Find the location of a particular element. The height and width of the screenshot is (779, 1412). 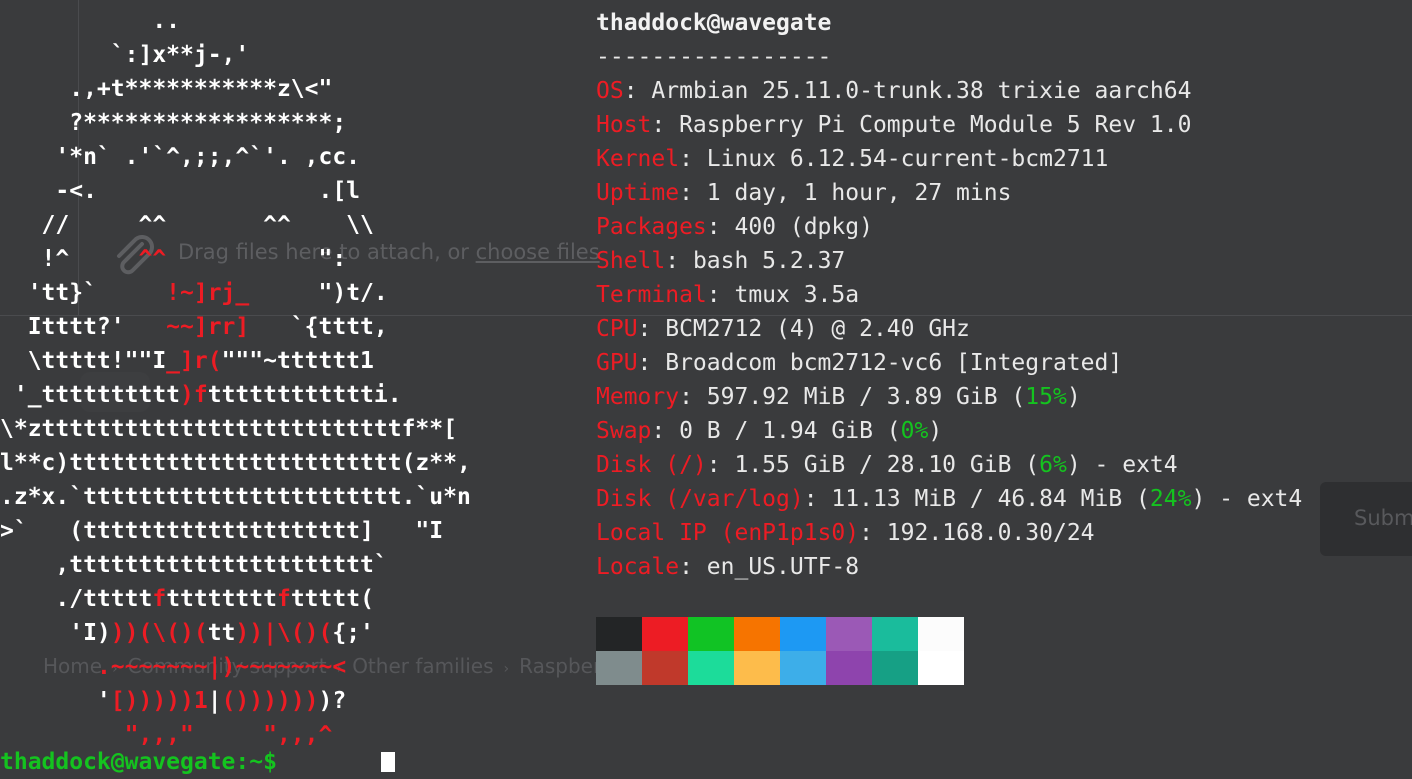

logo-segment: 'I) is located at coordinates (55, 633).